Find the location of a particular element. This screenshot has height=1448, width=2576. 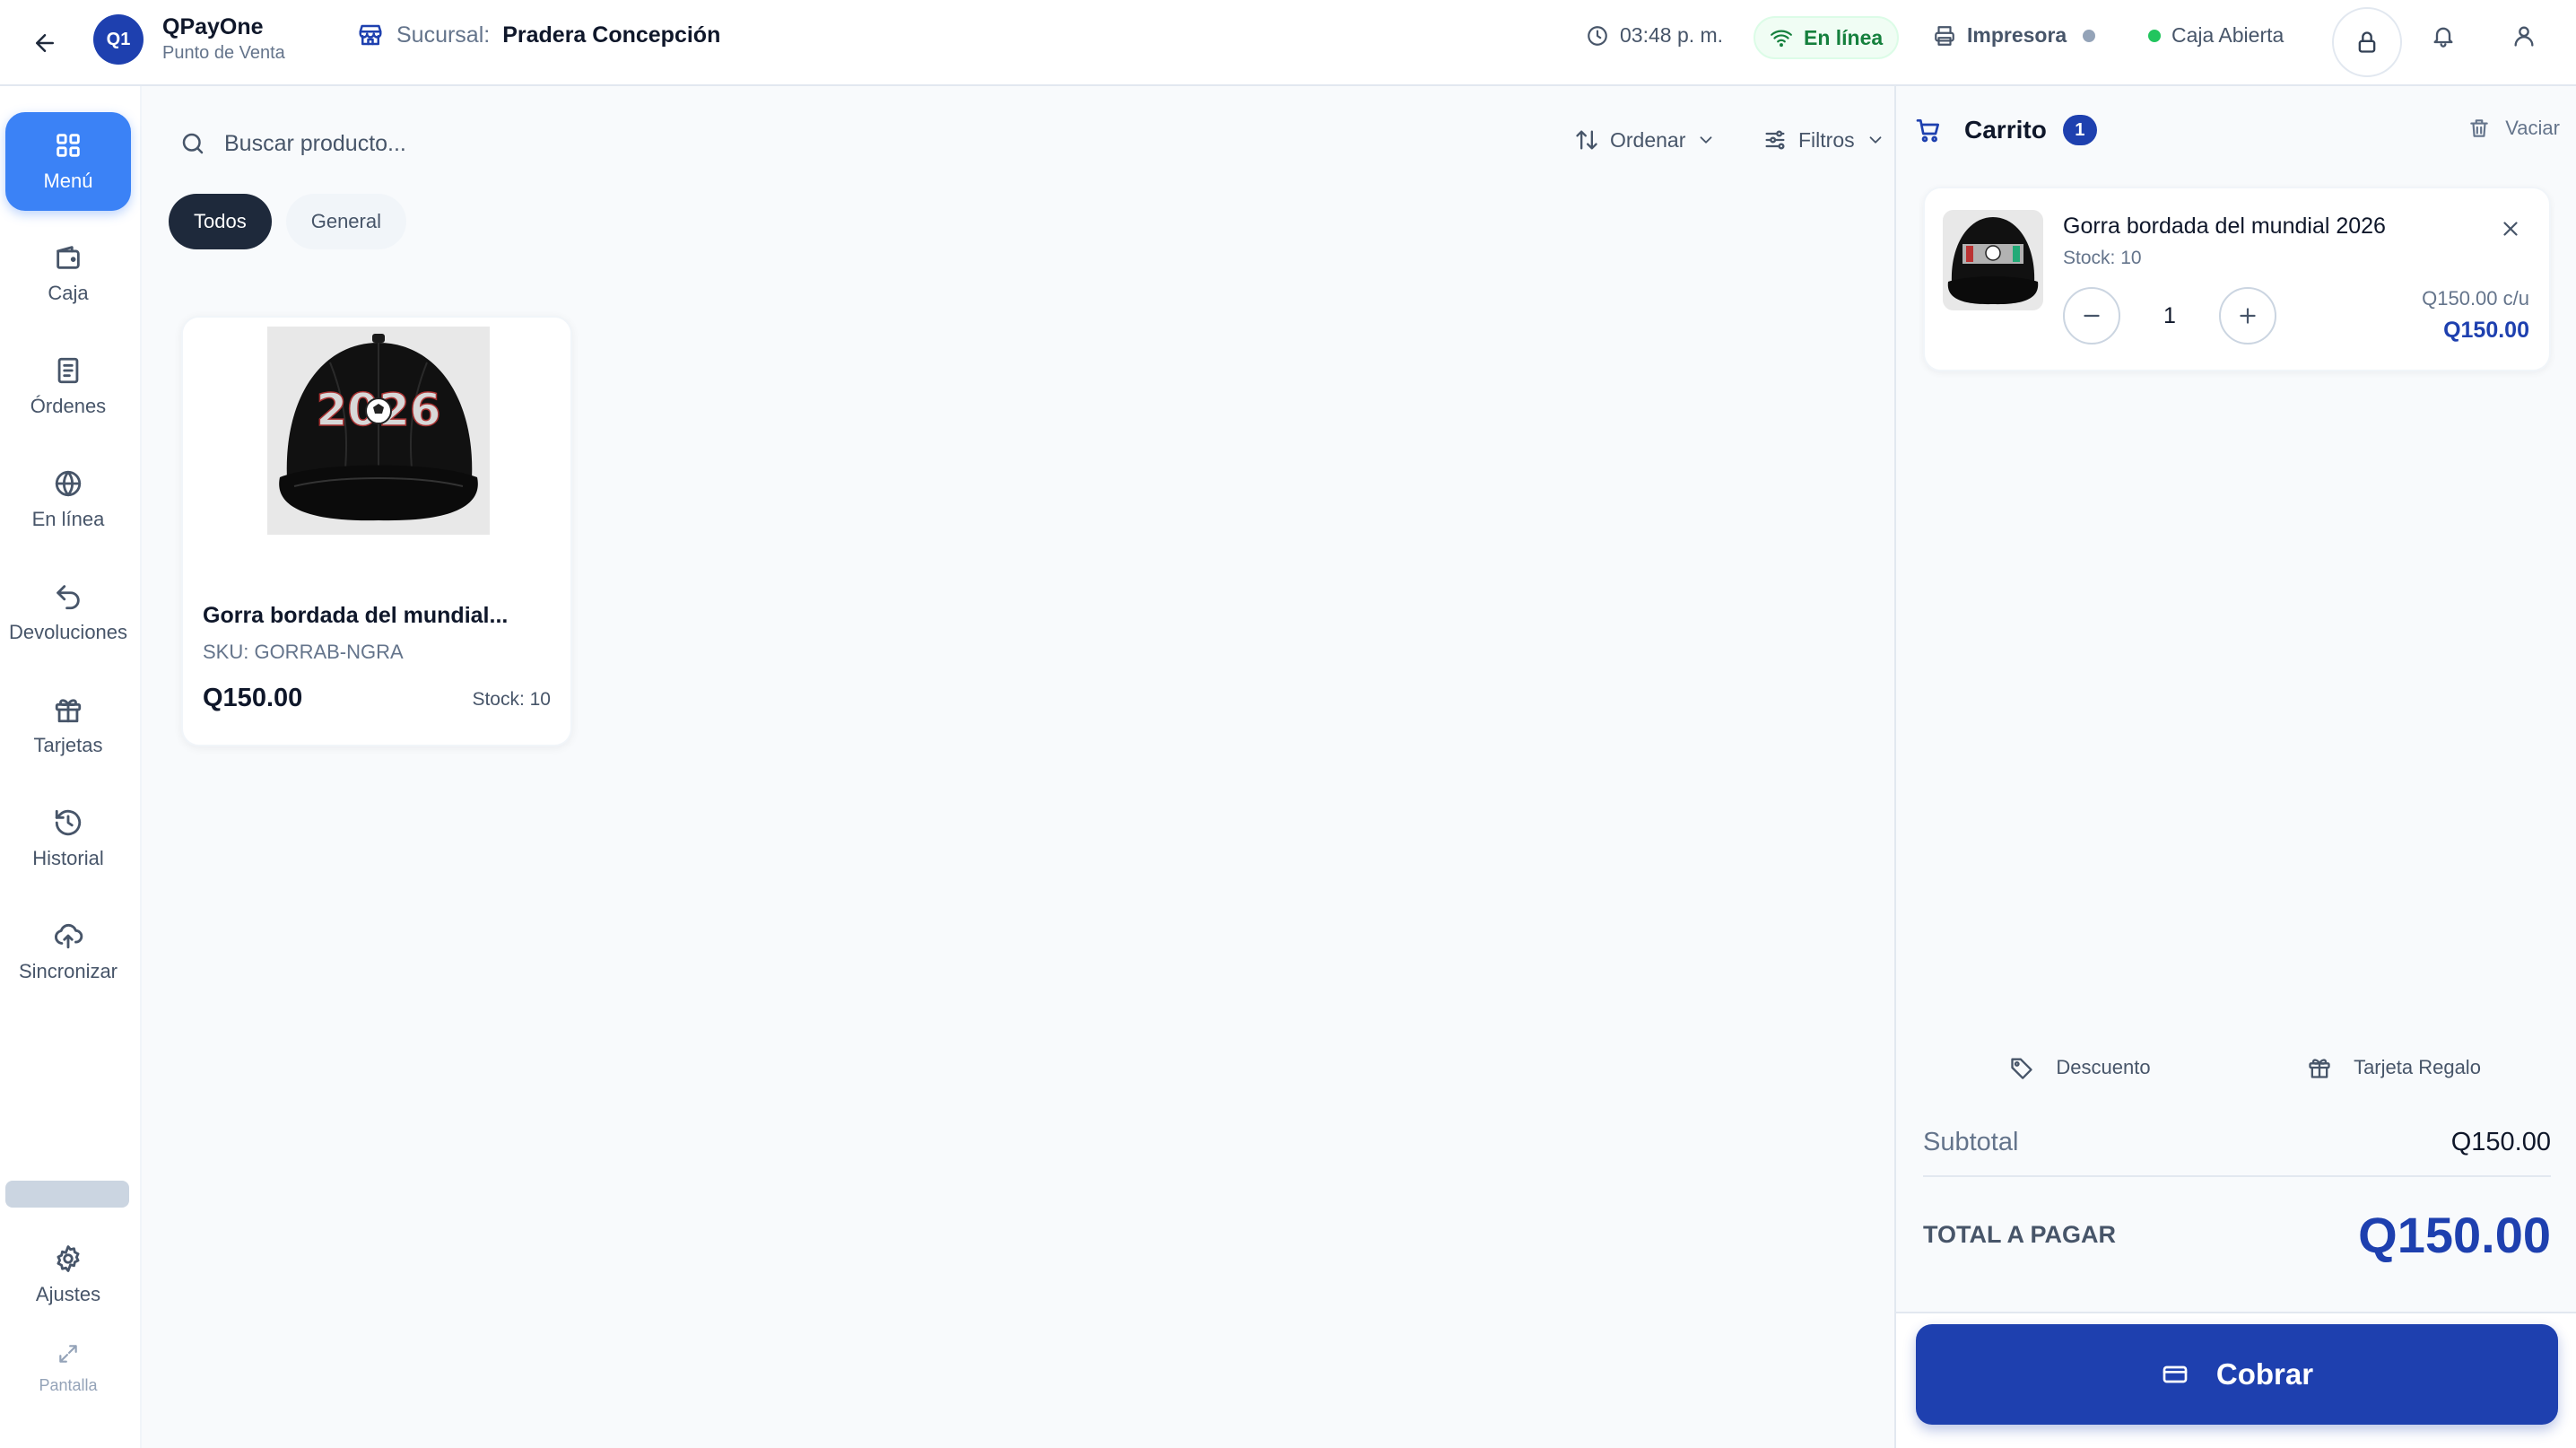

clear-cart-button: Vaciar is located at coordinates (2513, 128).